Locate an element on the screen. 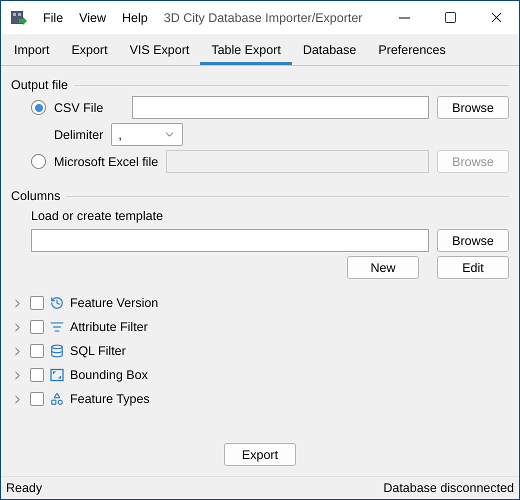 Image resolution: width=520 pixels, height=500 pixels. radio-label: CSV File is located at coordinates (79, 107).